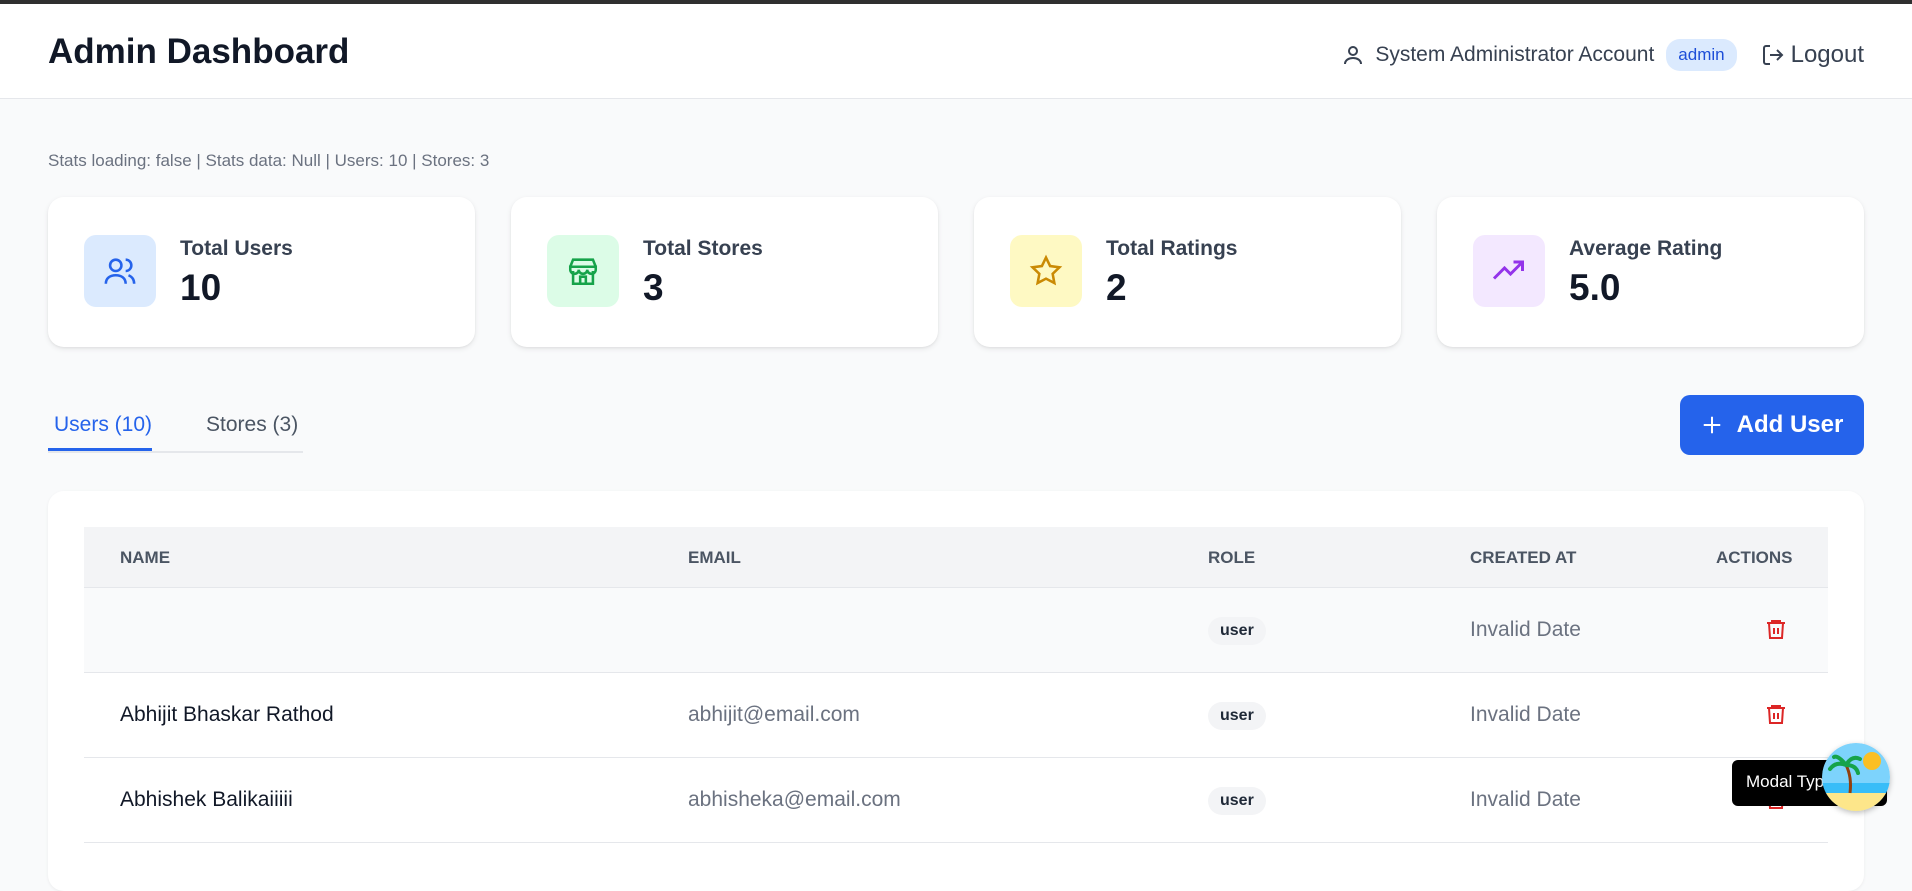 The image size is (1912, 891). What do you see at coordinates (956, 557) in the screenshot?
I see `table-header: NAME EMAIL ROLE CREATED AT ACTIONS` at bounding box center [956, 557].